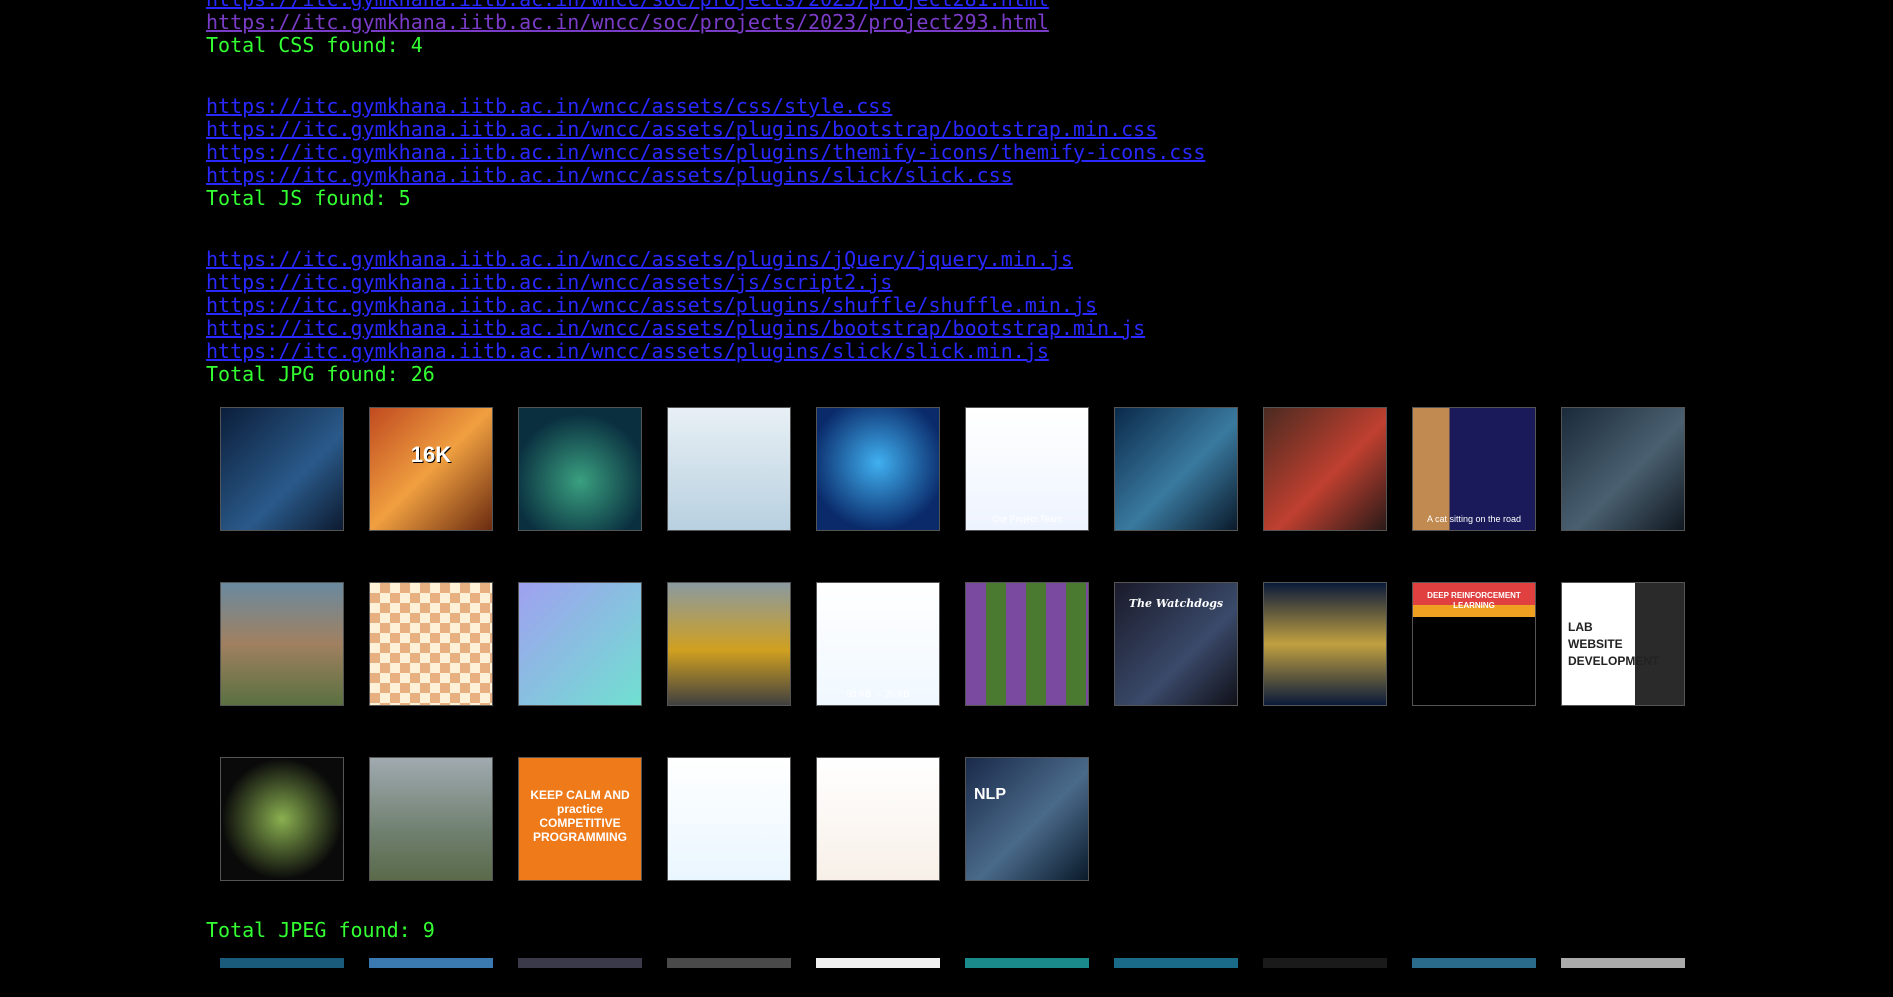  What do you see at coordinates (314, 45) in the screenshot?
I see `css-count-label: Total CSS found: 4` at bounding box center [314, 45].